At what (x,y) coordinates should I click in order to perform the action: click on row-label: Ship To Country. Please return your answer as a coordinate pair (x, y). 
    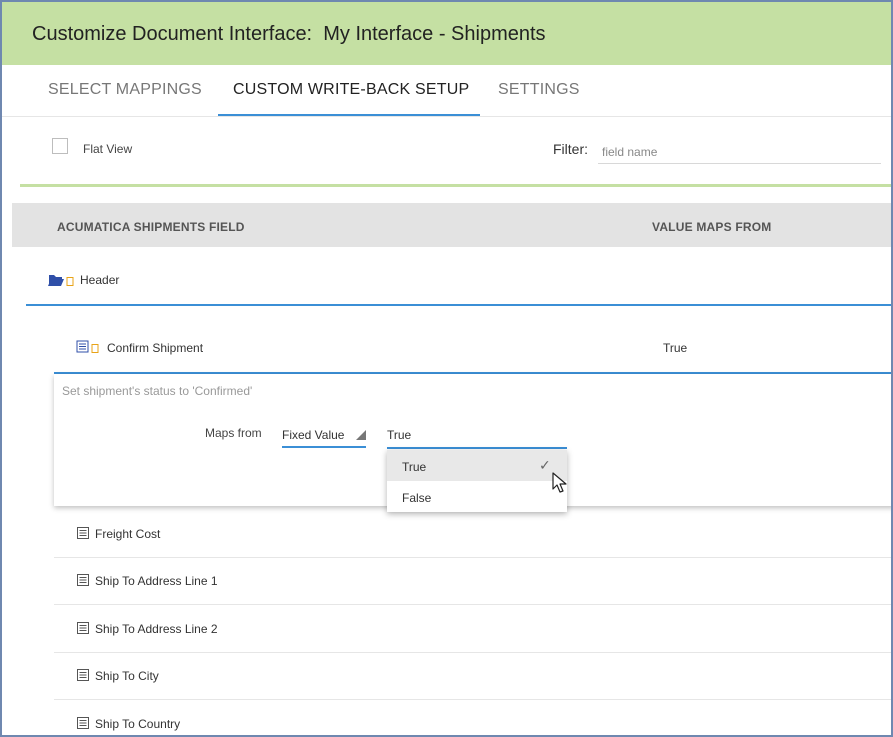
    Looking at the image, I should click on (138, 724).